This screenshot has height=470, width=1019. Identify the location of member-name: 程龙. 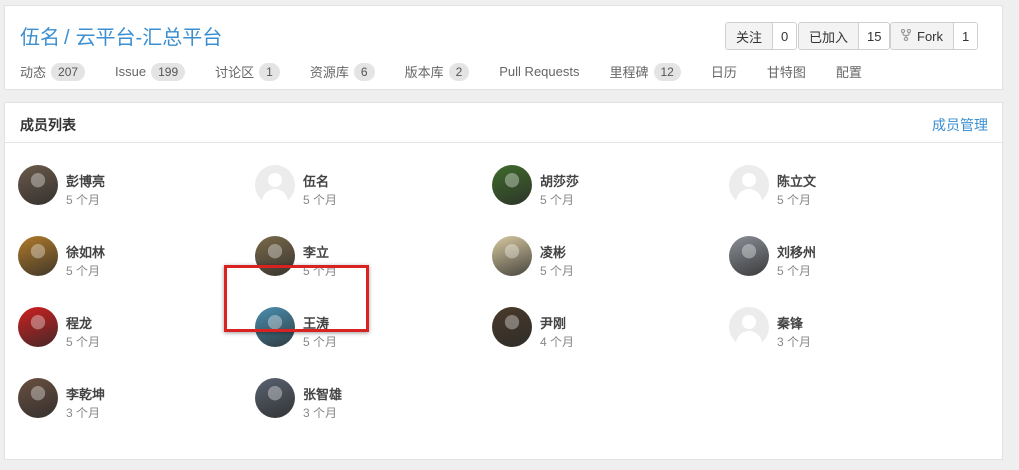
(79, 322).